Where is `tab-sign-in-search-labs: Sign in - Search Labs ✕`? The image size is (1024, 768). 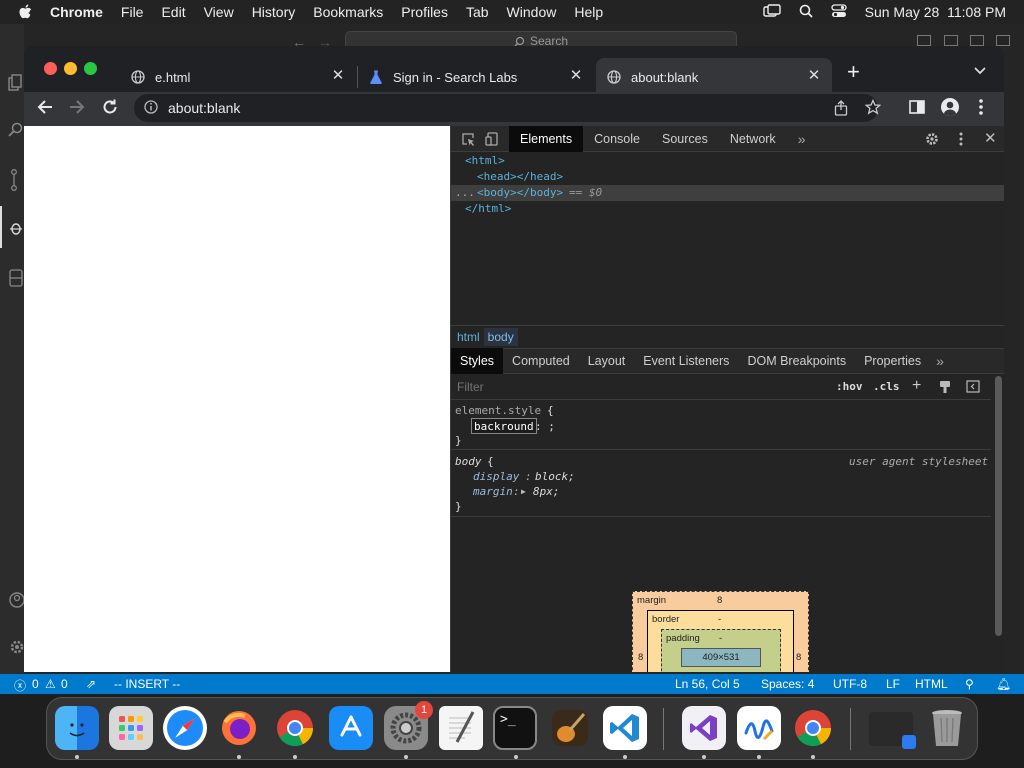 tab-sign-in-search-labs: Sign in - Search Labs ✕ is located at coordinates (476, 77).